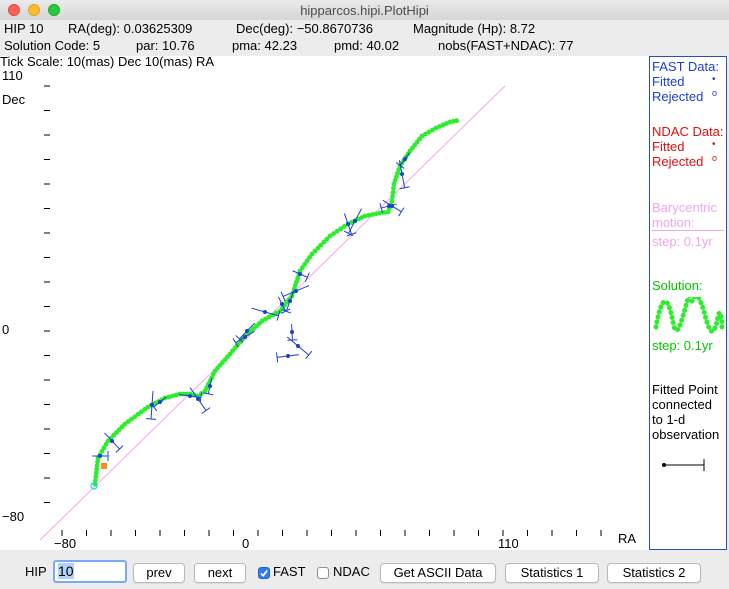  Describe the element at coordinates (289, 571) in the screenshot. I see `fast-checkbox-label: FAST` at that location.